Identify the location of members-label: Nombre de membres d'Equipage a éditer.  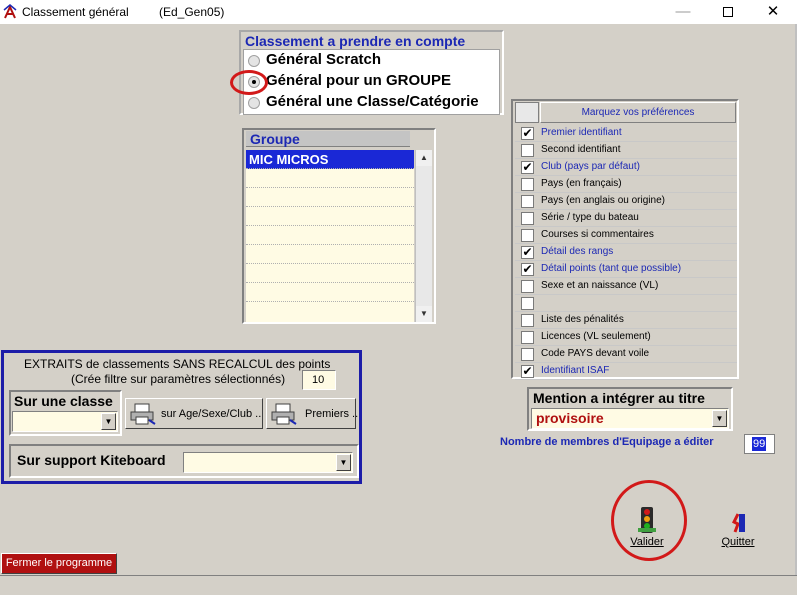
(607, 442).